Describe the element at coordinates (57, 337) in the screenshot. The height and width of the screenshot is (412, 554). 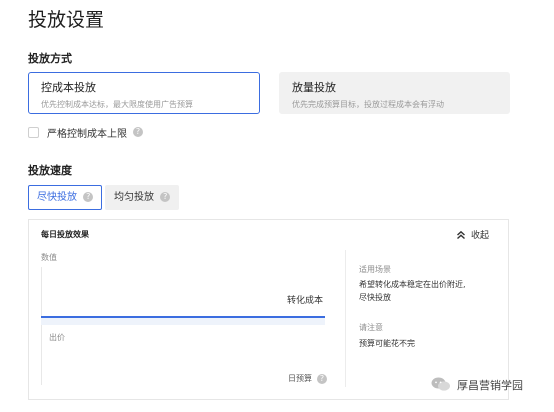
I see `bid-label: 出价` at that location.